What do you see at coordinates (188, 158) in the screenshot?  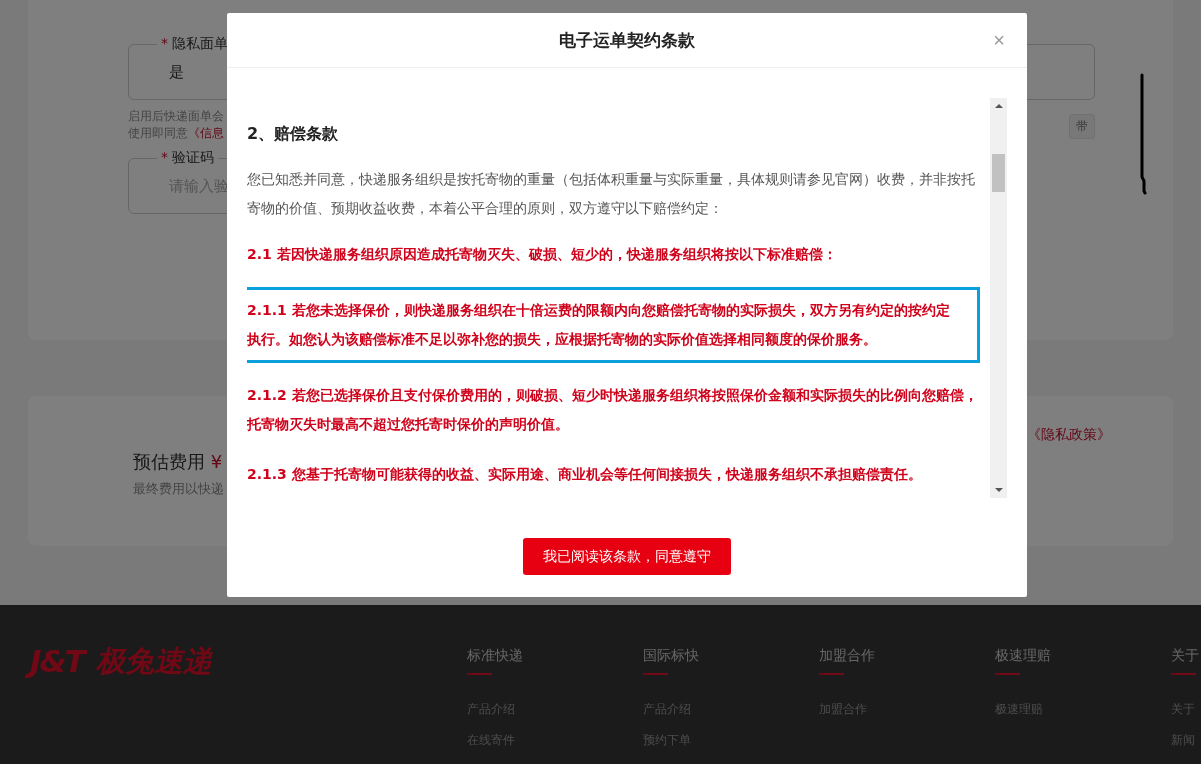 I see `field-label: * 验证码` at bounding box center [188, 158].